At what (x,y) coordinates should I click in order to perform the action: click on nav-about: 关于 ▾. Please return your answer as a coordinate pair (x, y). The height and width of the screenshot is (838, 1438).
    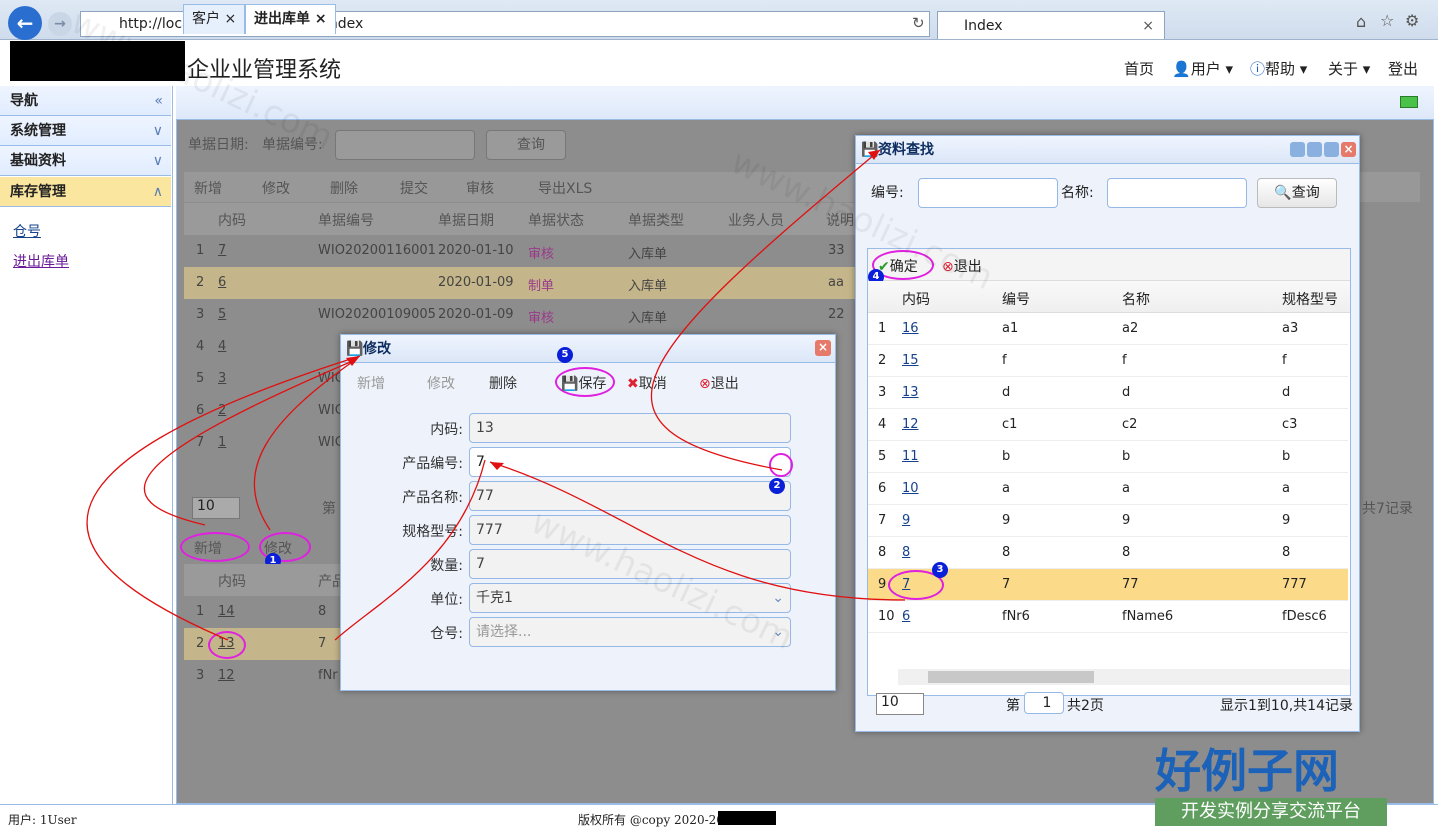
    Looking at the image, I should click on (1349, 68).